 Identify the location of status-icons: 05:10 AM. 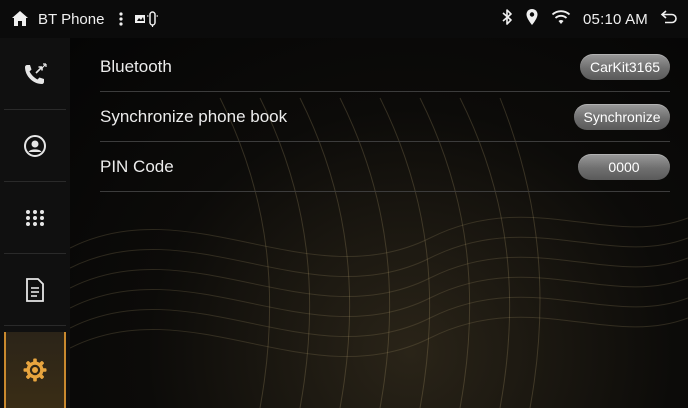
(589, 19).